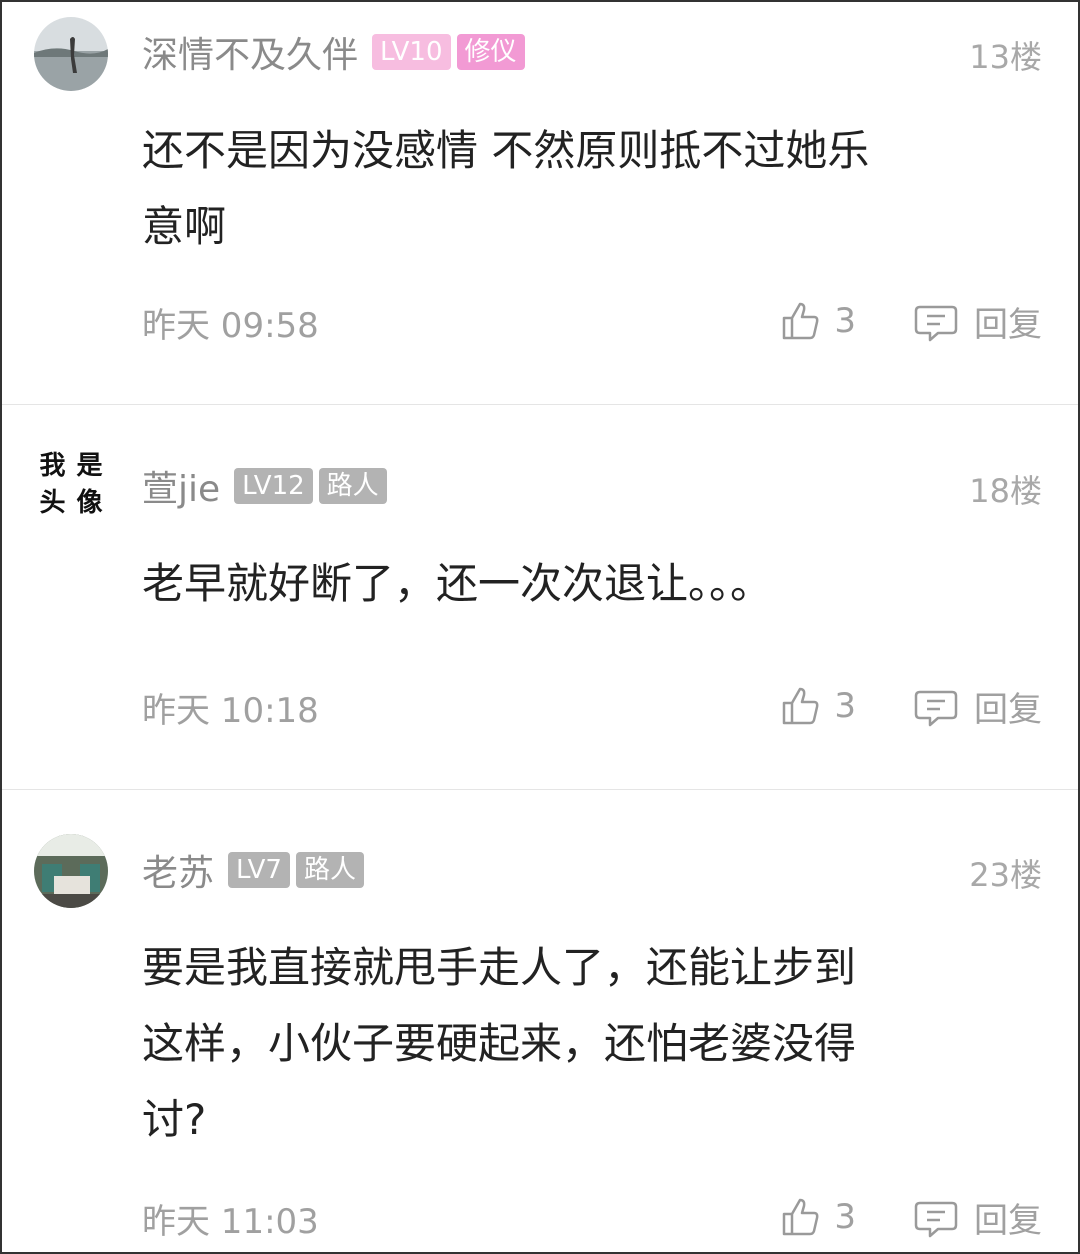  What do you see at coordinates (89, 466) in the screenshot?
I see `avatar-char: 是` at bounding box center [89, 466].